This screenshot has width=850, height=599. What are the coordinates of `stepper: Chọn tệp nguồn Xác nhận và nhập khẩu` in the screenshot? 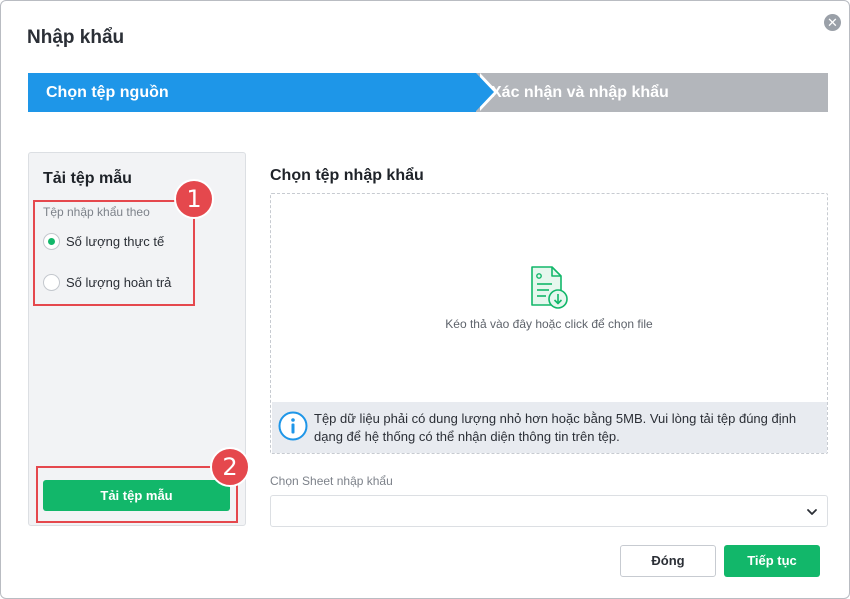 It's located at (428, 92).